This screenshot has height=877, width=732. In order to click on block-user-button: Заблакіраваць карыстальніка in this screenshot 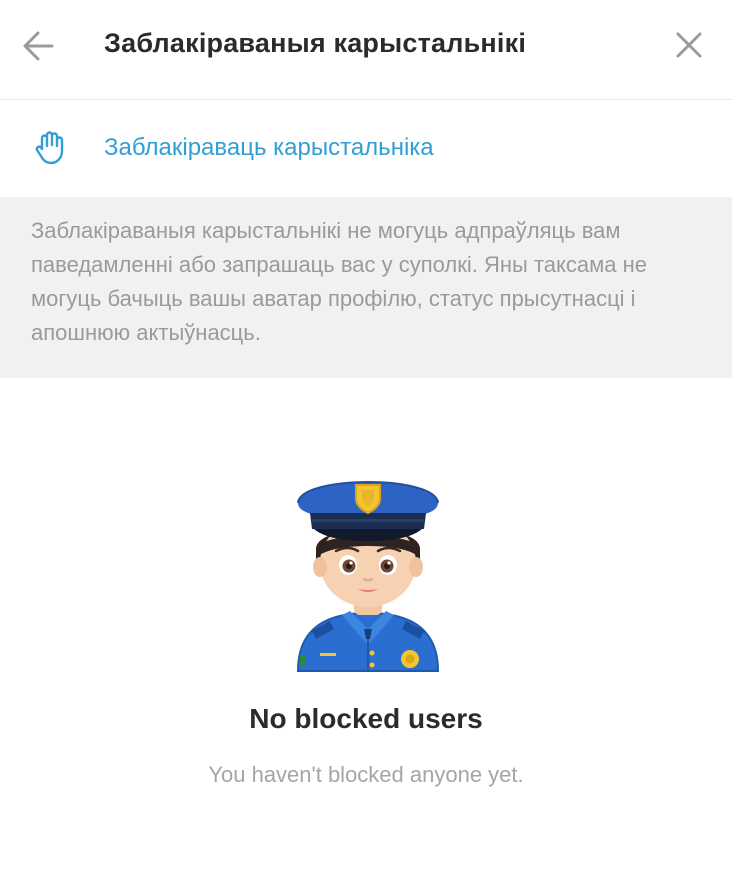, I will do `click(366, 148)`.